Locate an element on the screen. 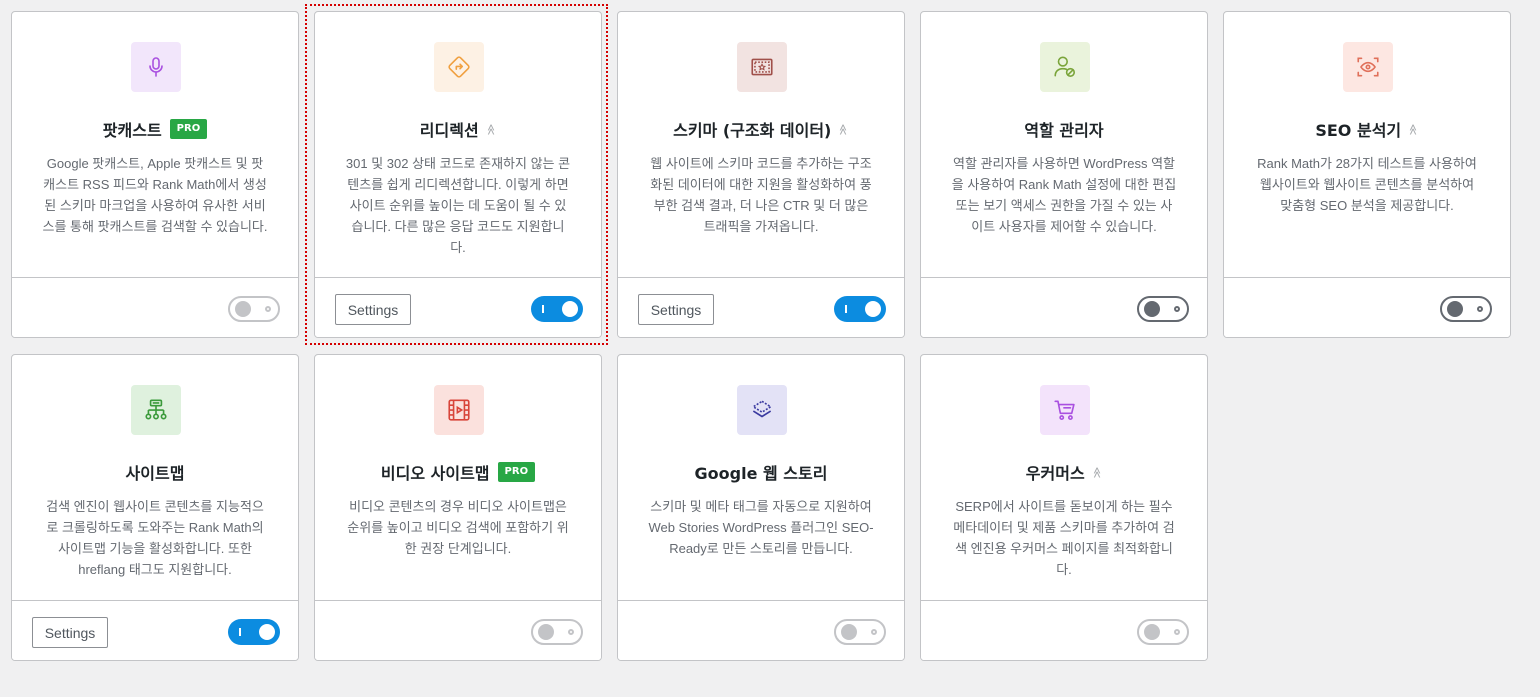 The width and height of the screenshot is (1540, 697). module-title: 팟캐스트 is located at coordinates (132, 130).